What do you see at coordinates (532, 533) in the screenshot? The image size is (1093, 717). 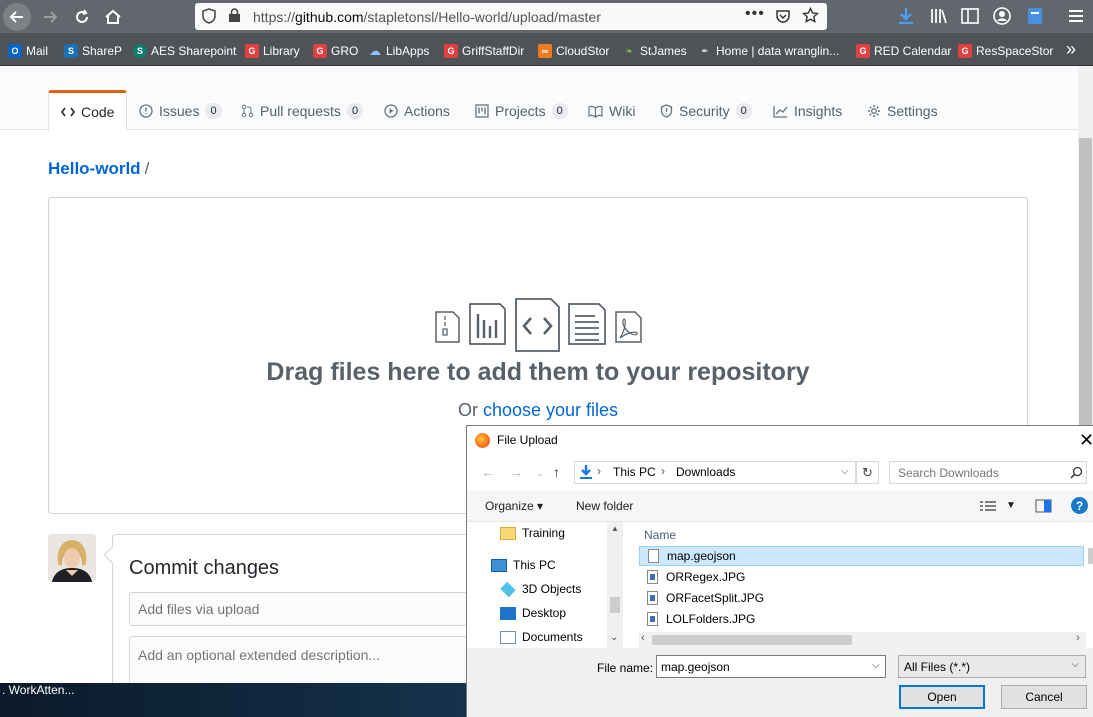 I see `nav-item-training: Training` at bounding box center [532, 533].